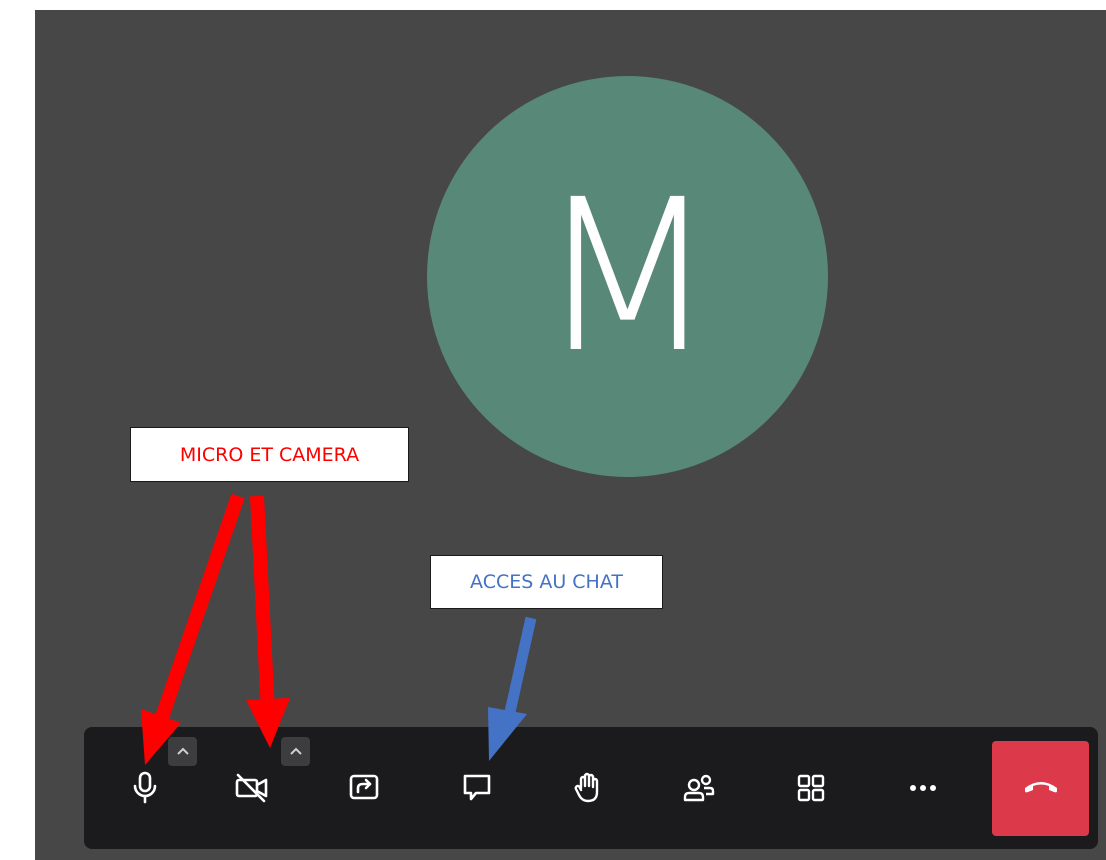 The height and width of the screenshot is (860, 1106). I want to click on camera-options-button, so click(295, 751).